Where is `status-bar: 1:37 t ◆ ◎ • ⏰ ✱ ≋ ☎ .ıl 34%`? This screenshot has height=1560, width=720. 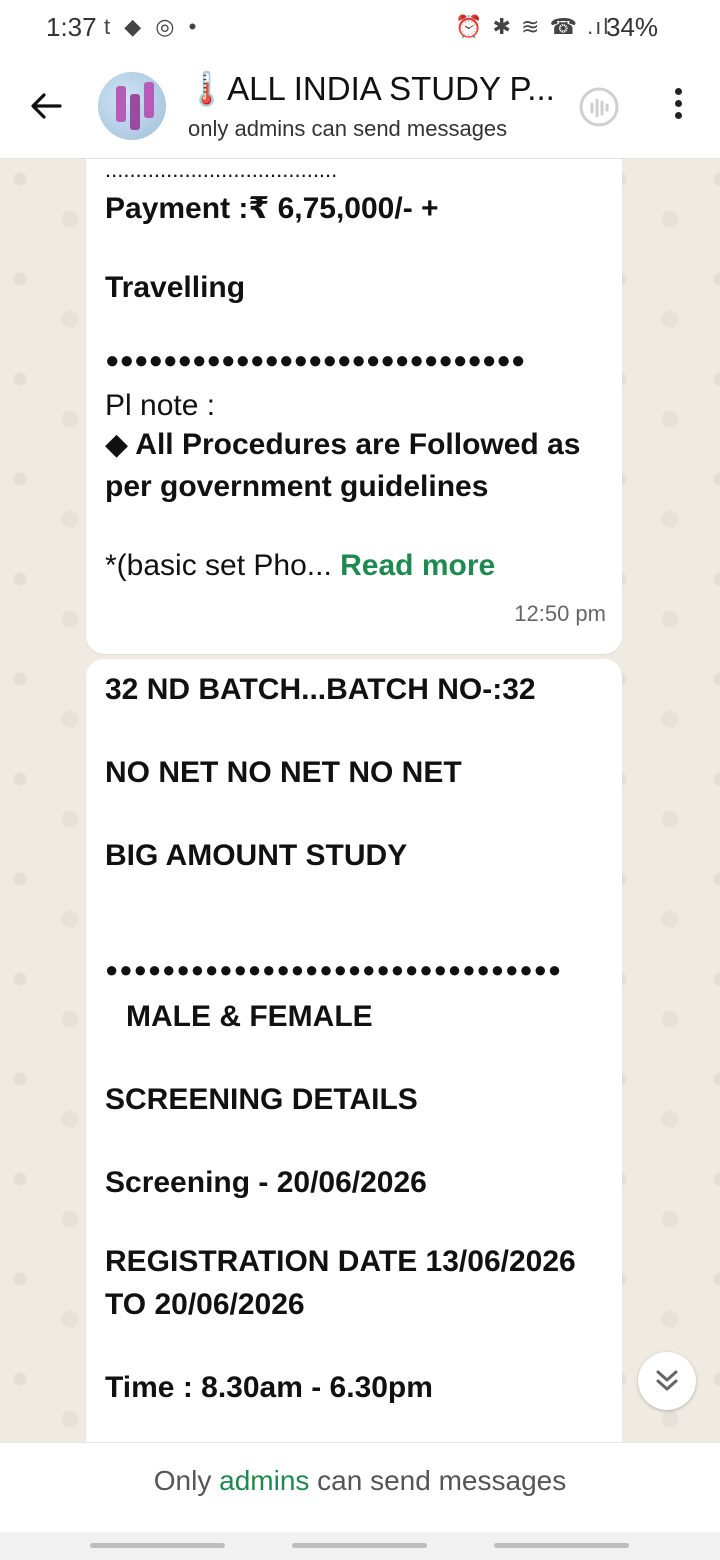
status-bar: 1:37 t ◆ ◎ • ⏰ ✱ ≋ ☎ .ıl 34% is located at coordinates (360, 28).